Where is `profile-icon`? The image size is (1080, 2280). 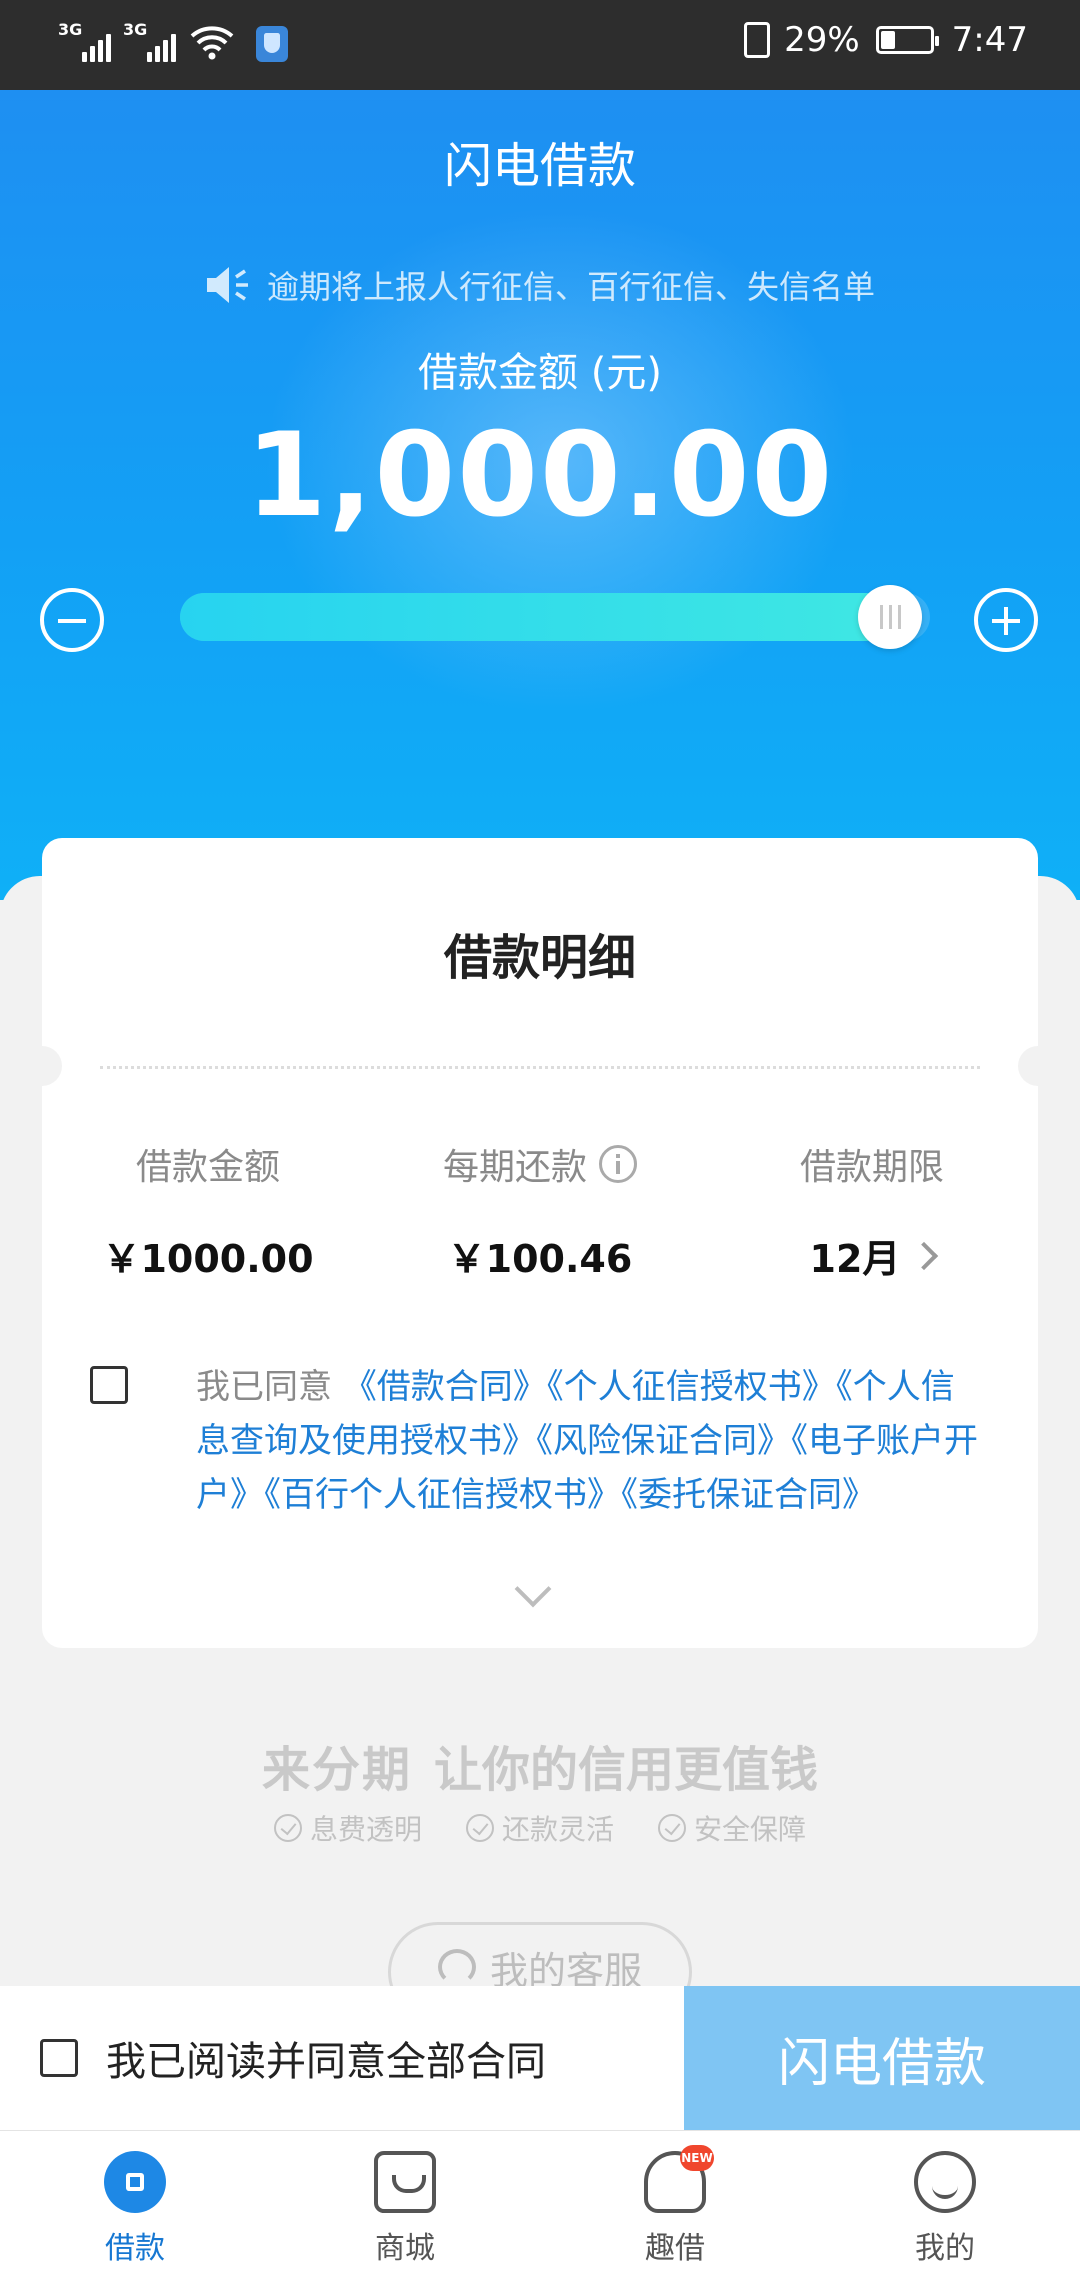
profile-icon is located at coordinates (945, 2182).